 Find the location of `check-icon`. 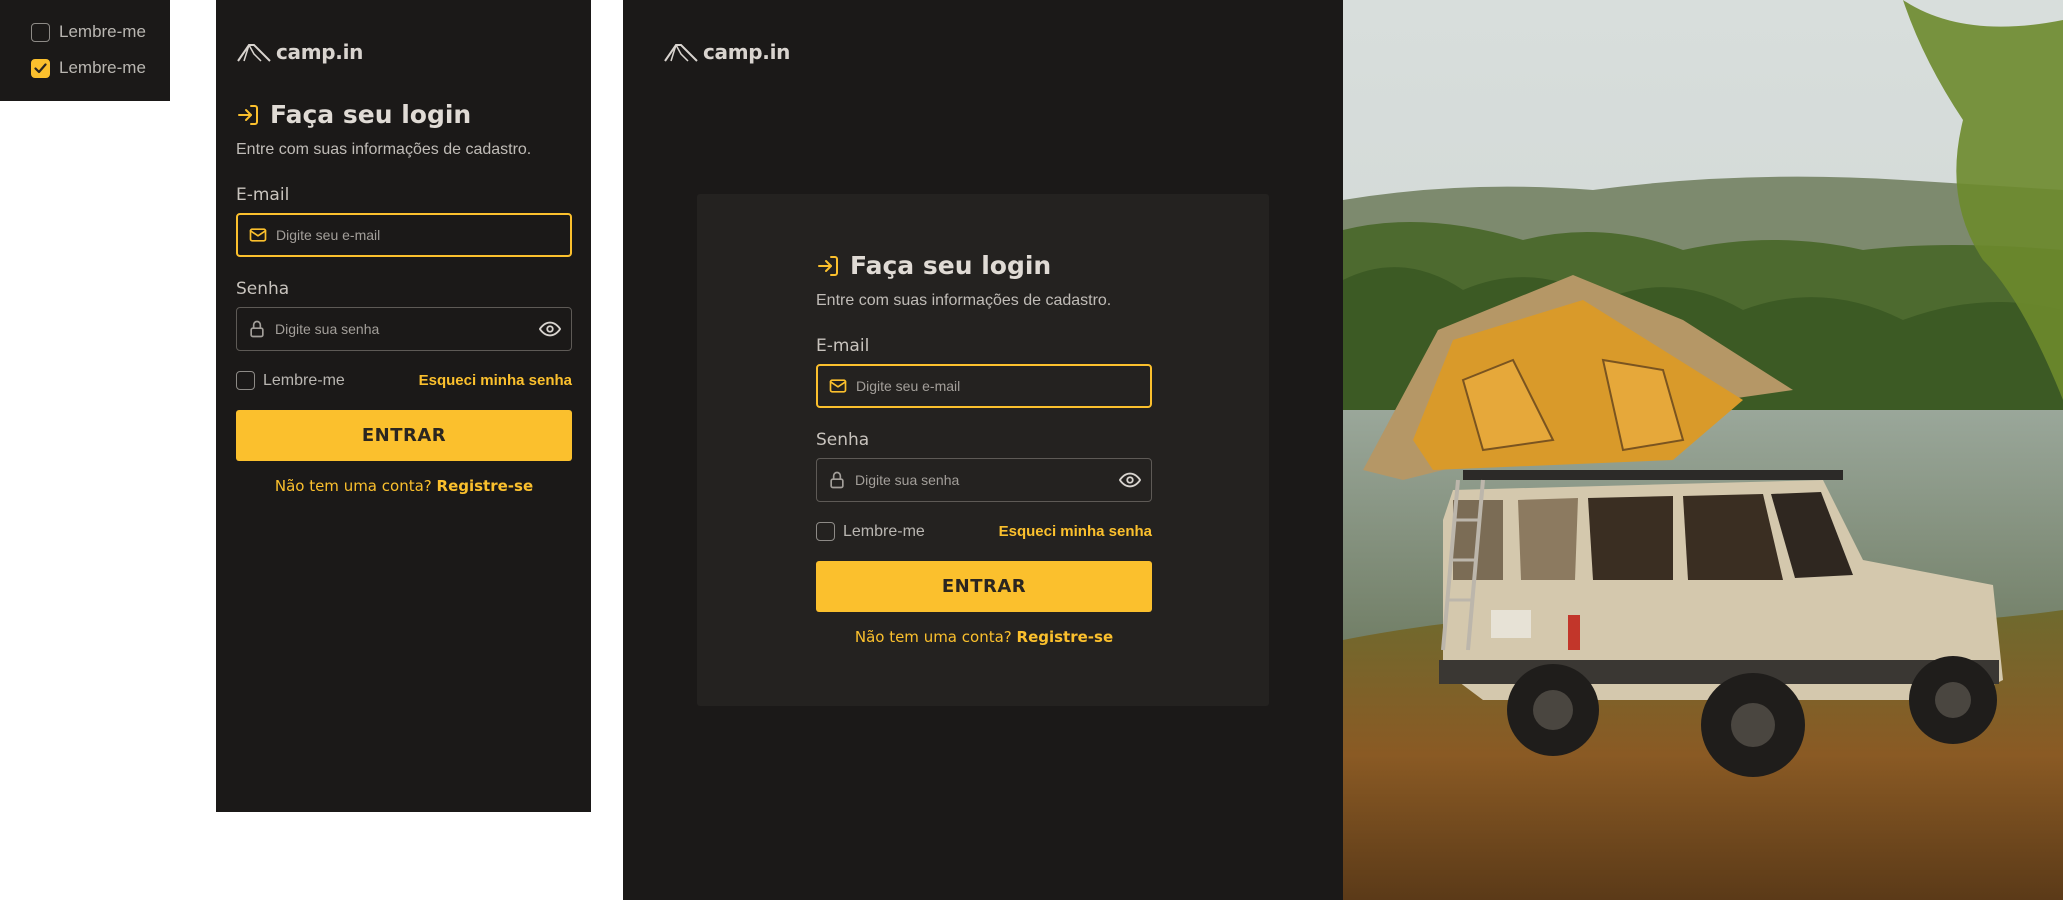

check-icon is located at coordinates (40, 67).